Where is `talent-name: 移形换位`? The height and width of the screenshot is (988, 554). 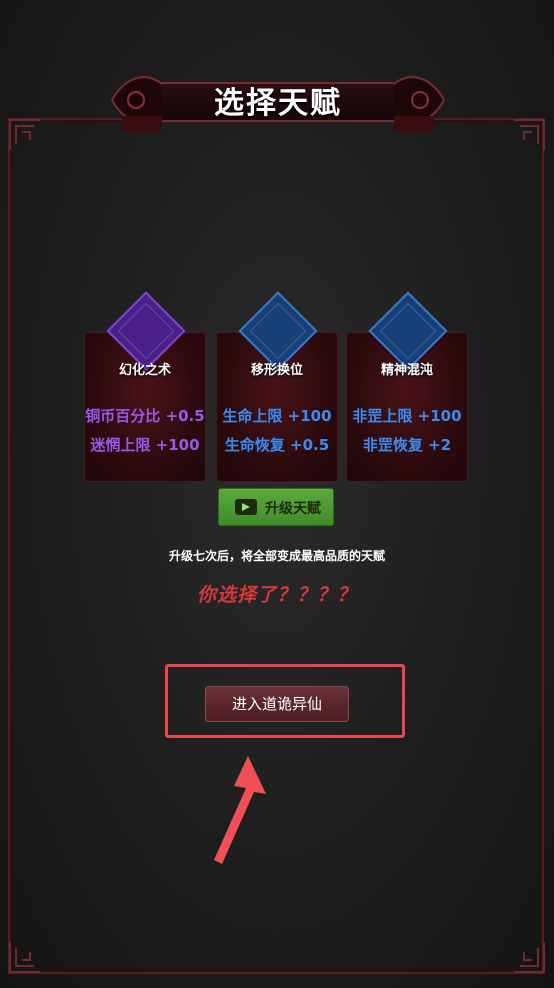
talent-name: 移形换位 is located at coordinates (276, 370).